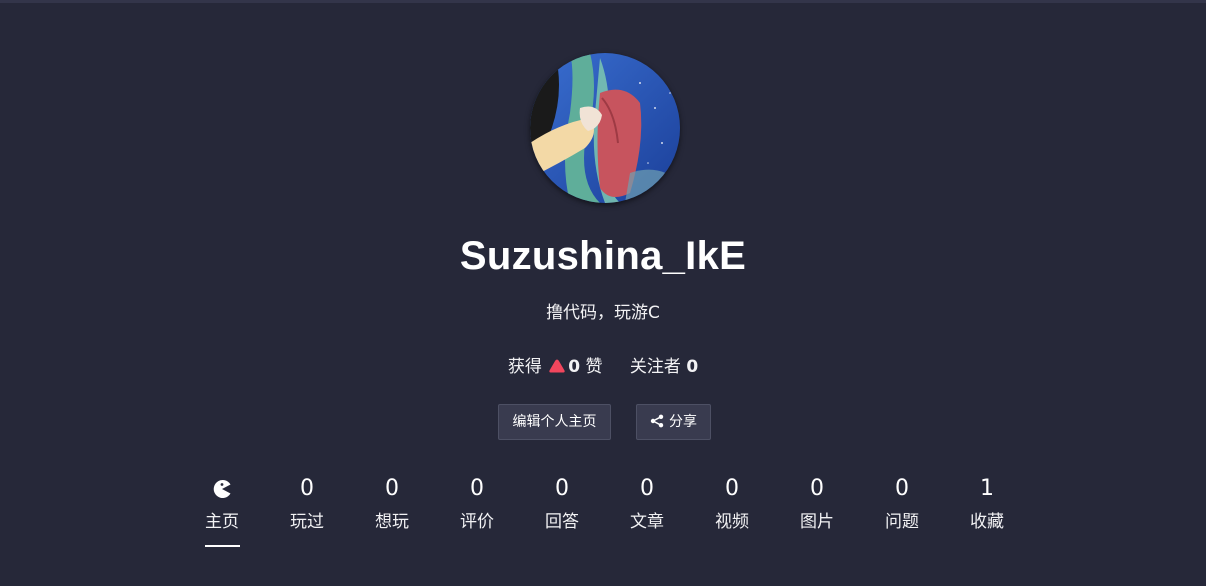 The height and width of the screenshot is (586, 1206). Describe the element at coordinates (524, 367) in the screenshot. I see `likes-prefix: 获得` at that location.